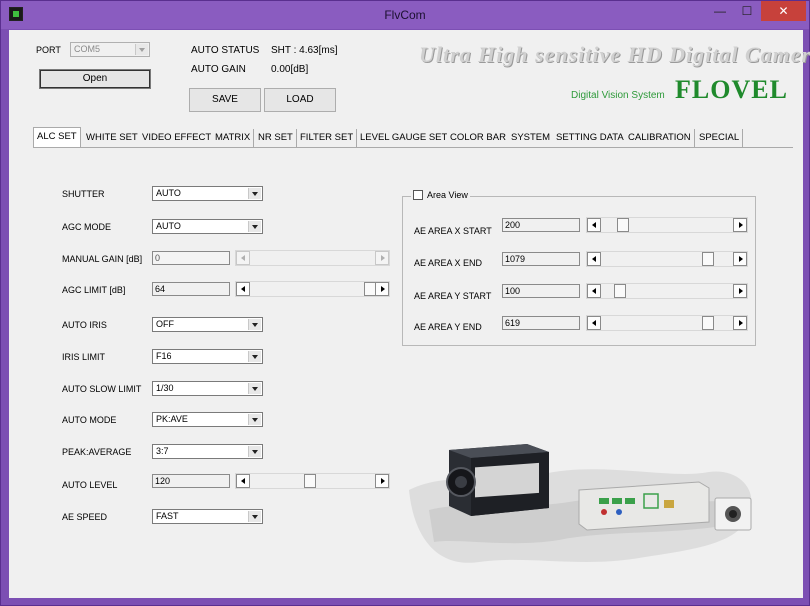  What do you see at coordinates (225, 100) in the screenshot?
I see `save-button: SAVE` at bounding box center [225, 100].